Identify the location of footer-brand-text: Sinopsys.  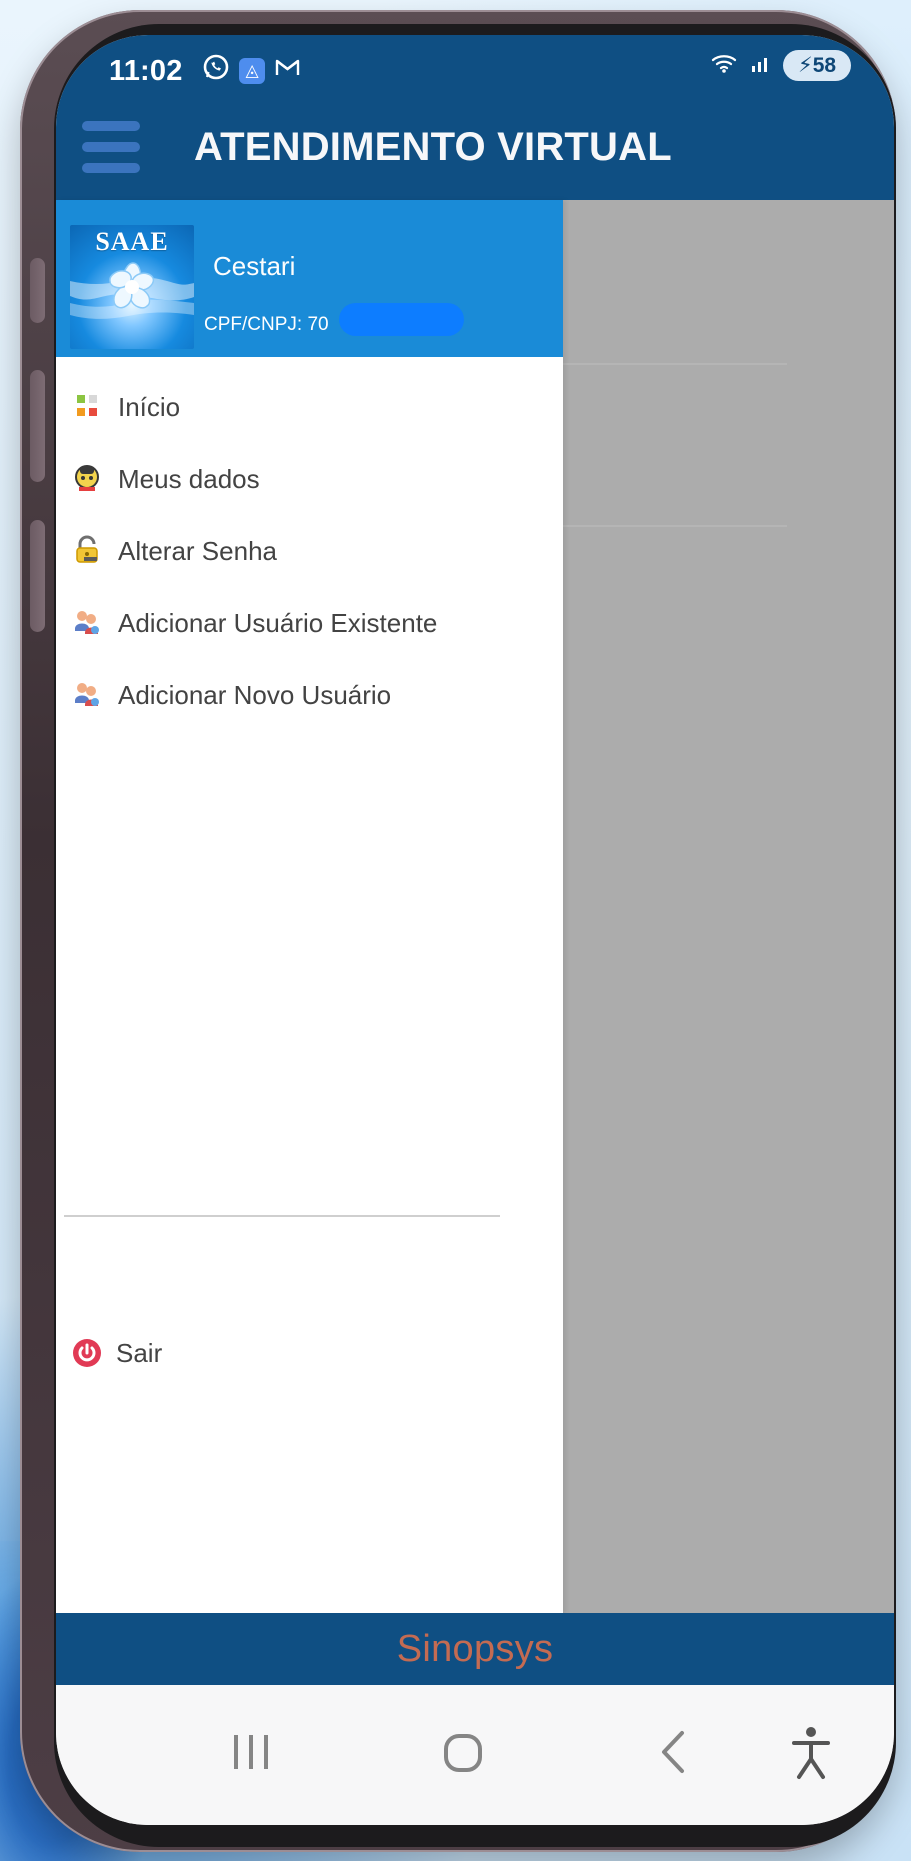
(475, 1648).